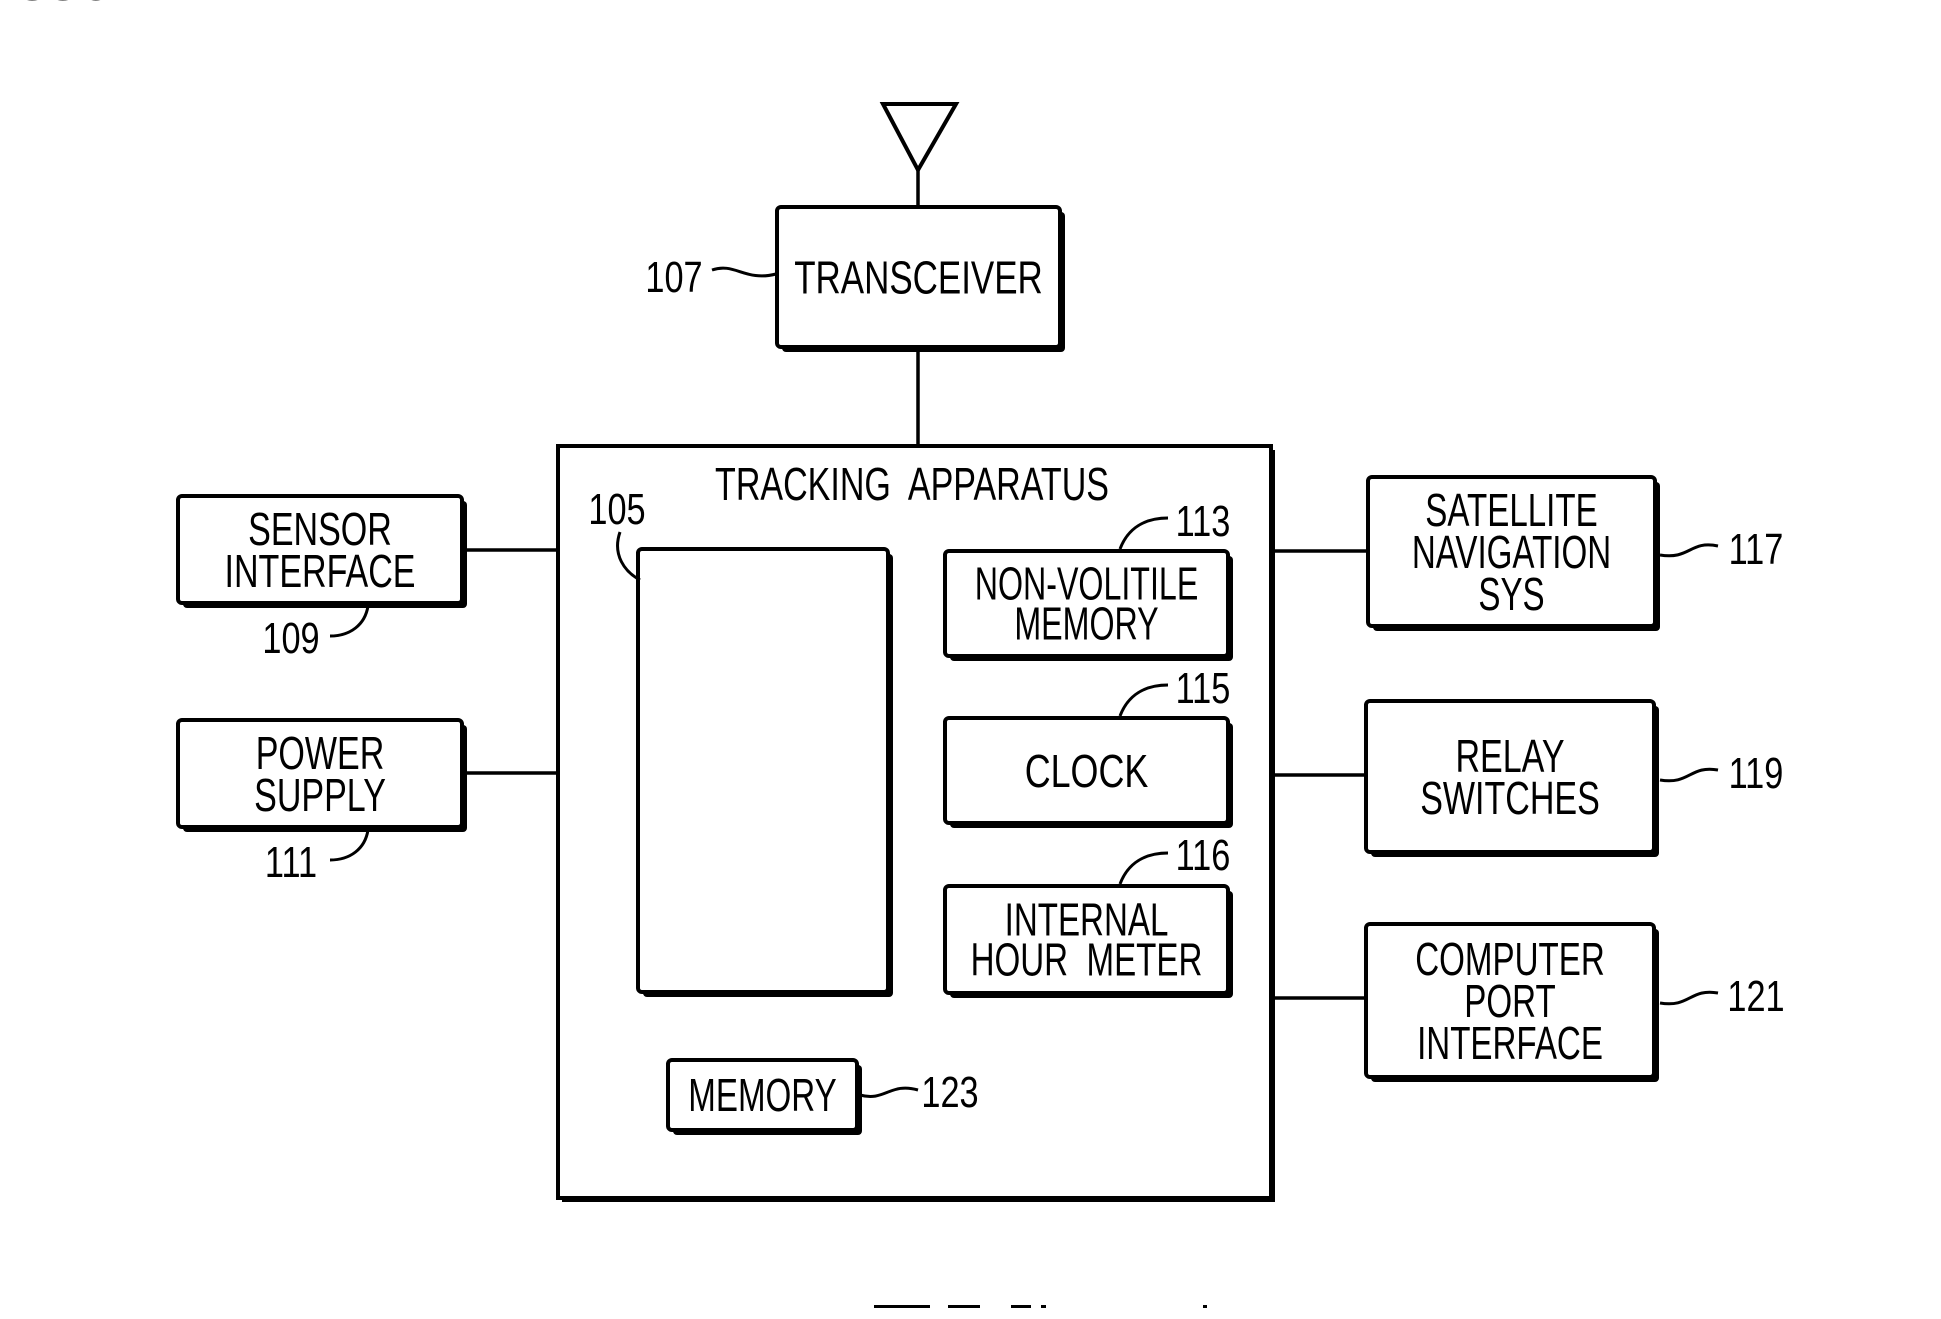  What do you see at coordinates (919, 138) in the screenshot?
I see `antenna-icon` at bounding box center [919, 138].